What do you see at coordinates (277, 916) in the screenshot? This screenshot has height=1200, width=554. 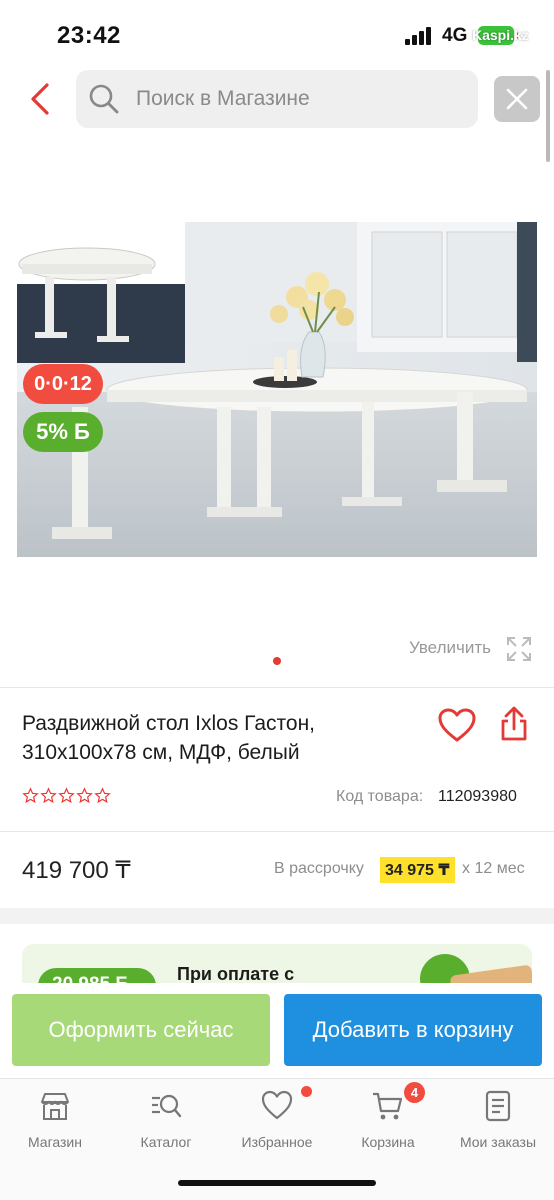 I see `section-separator` at bounding box center [277, 916].